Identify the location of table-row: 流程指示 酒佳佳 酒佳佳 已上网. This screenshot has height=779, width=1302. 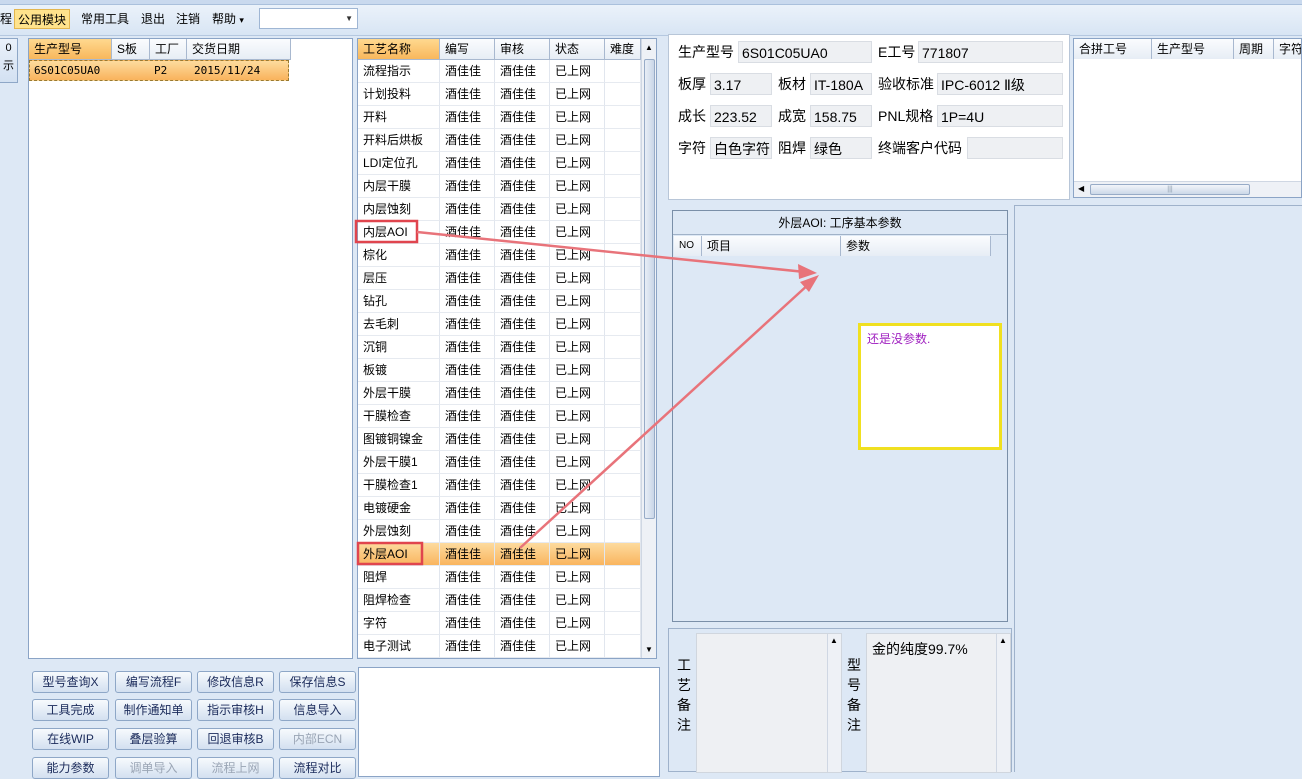
(499, 71).